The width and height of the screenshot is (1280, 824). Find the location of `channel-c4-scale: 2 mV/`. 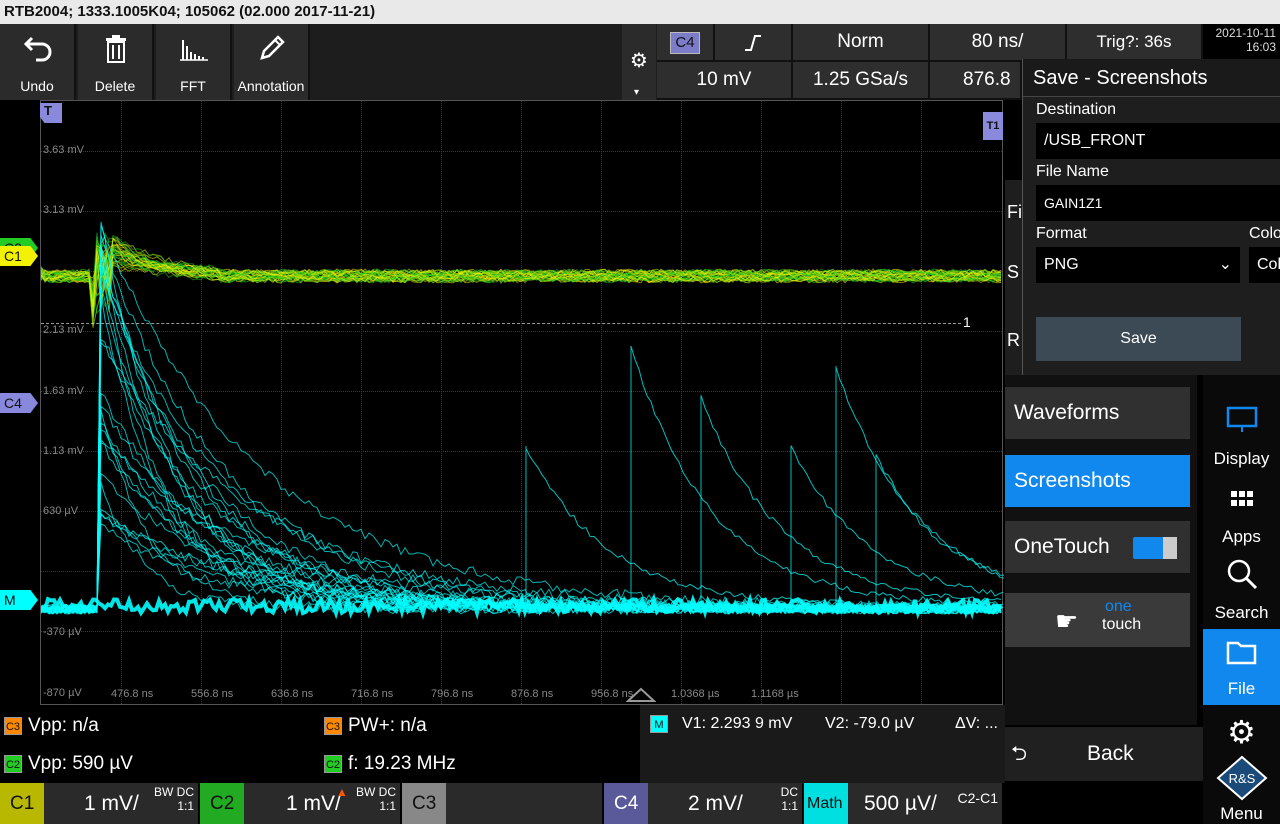

channel-c4-scale: 2 mV/ is located at coordinates (715, 803).